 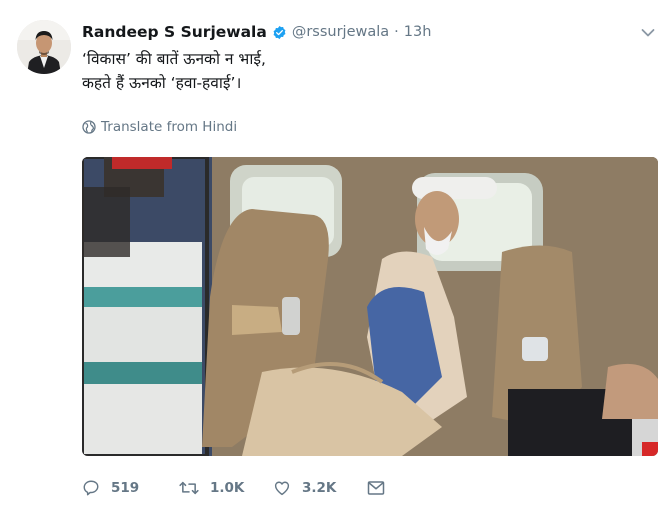 What do you see at coordinates (89, 127) in the screenshot?
I see `globe-icon` at bounding box center [89, 127].